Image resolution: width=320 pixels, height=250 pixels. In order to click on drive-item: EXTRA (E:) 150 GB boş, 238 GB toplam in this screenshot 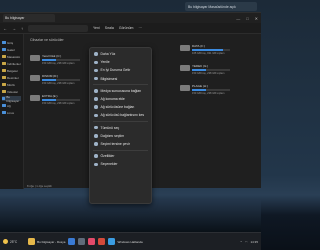, I will do `click(55, 99)`.